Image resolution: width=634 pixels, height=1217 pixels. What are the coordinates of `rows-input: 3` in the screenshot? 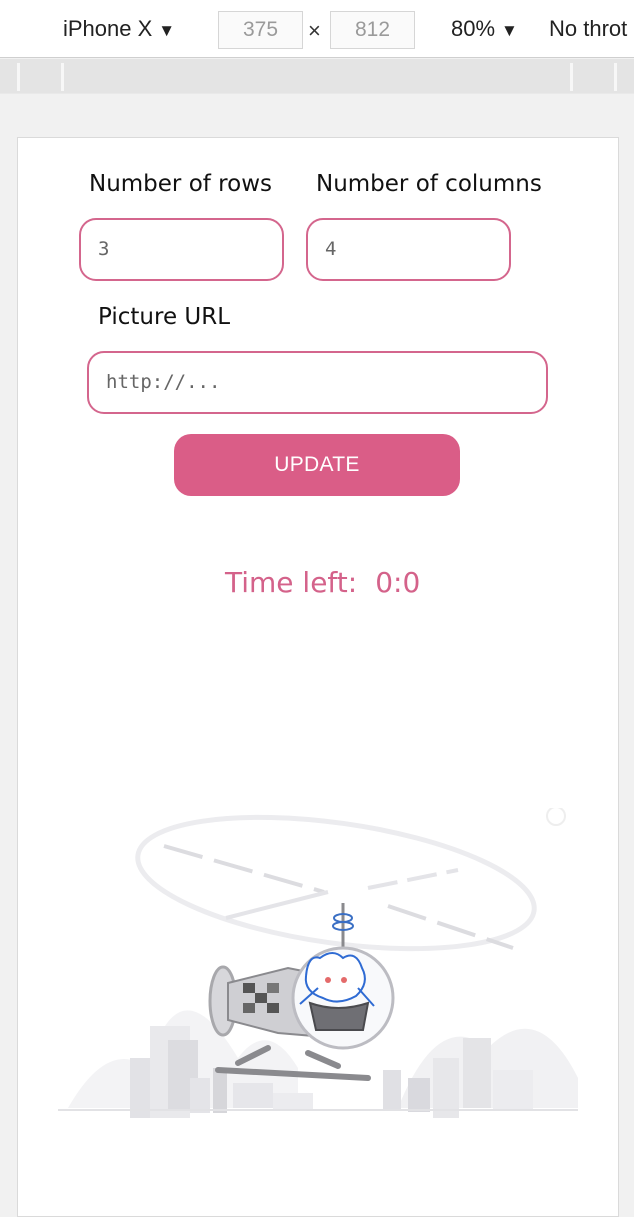 It's located at (181, 249).